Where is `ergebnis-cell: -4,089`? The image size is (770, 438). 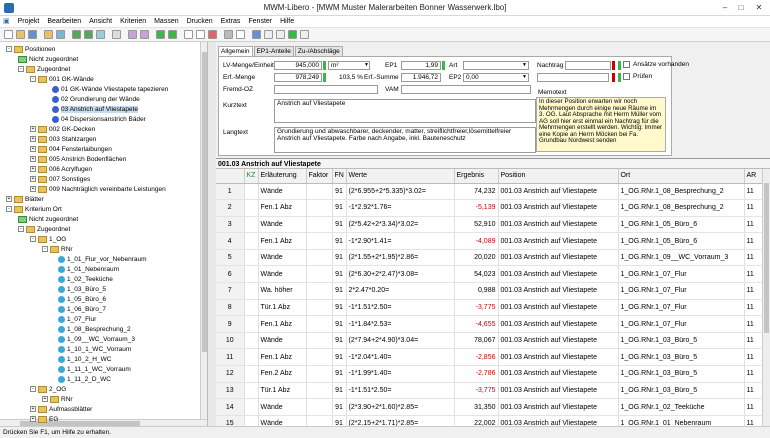
ergebnis-cell: -4,089 is located at coordinates (476, 241).